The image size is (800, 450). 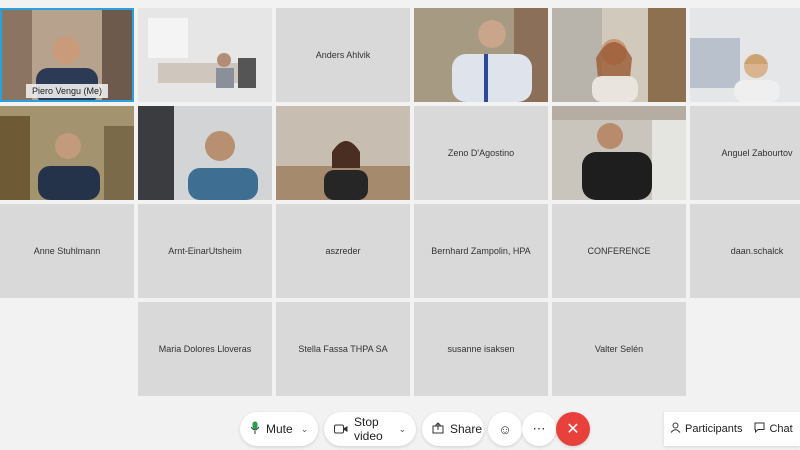 What do you see at coordinates (255, 429) in the screenshot?
I see `mic-icon` at bounding box center [255, 429].